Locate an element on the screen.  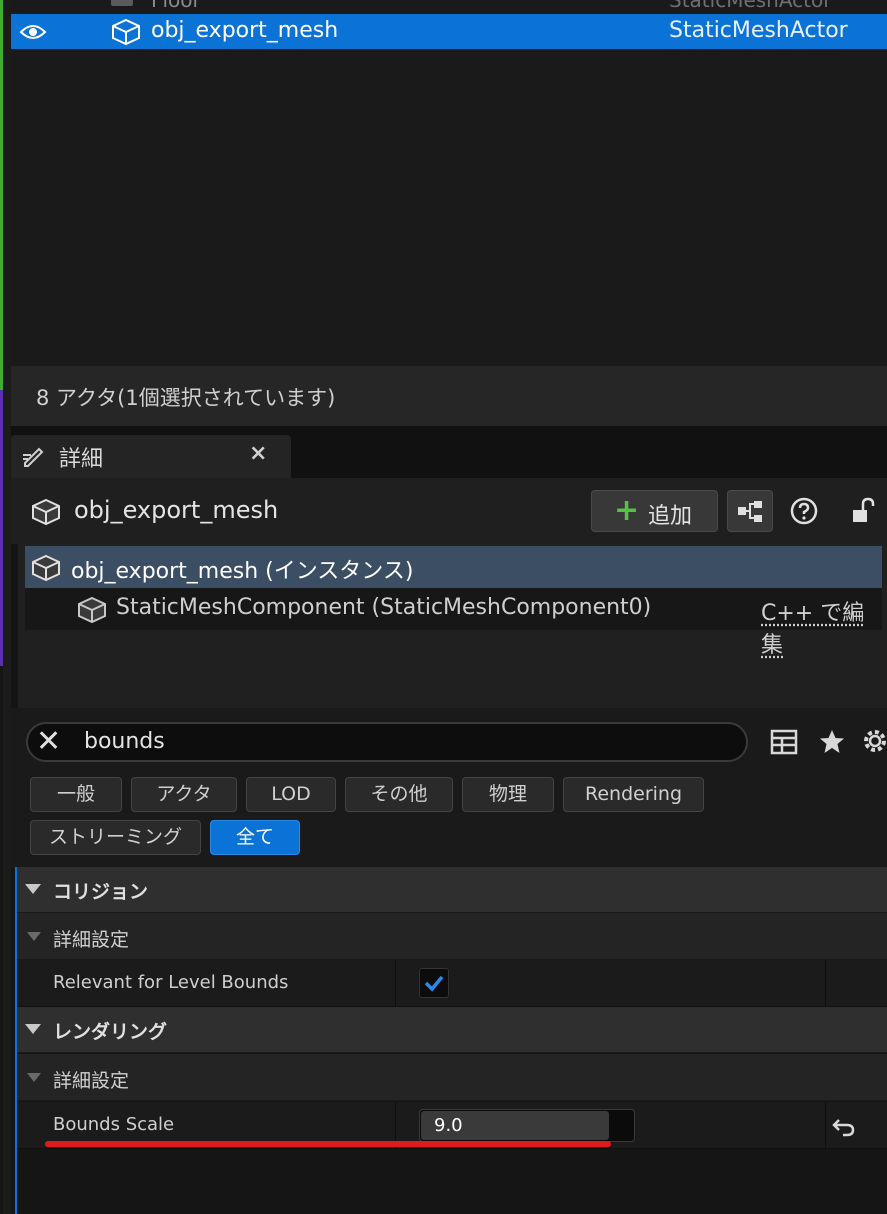
reset-icon is located at coordinates (844, 1126).